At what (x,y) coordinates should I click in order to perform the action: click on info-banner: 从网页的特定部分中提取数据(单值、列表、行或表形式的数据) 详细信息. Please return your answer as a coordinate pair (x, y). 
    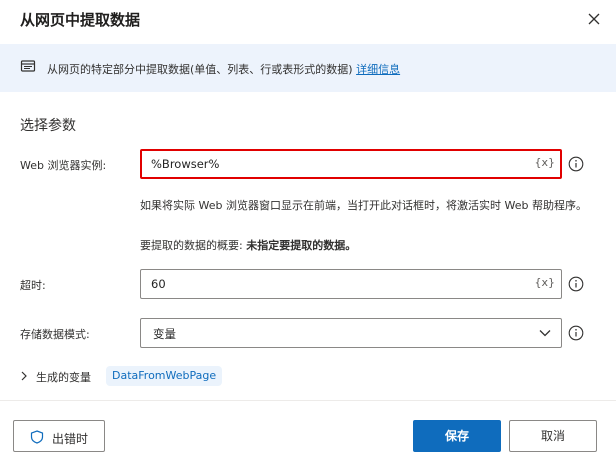
    Looking at the image, I should click on (308, 68).